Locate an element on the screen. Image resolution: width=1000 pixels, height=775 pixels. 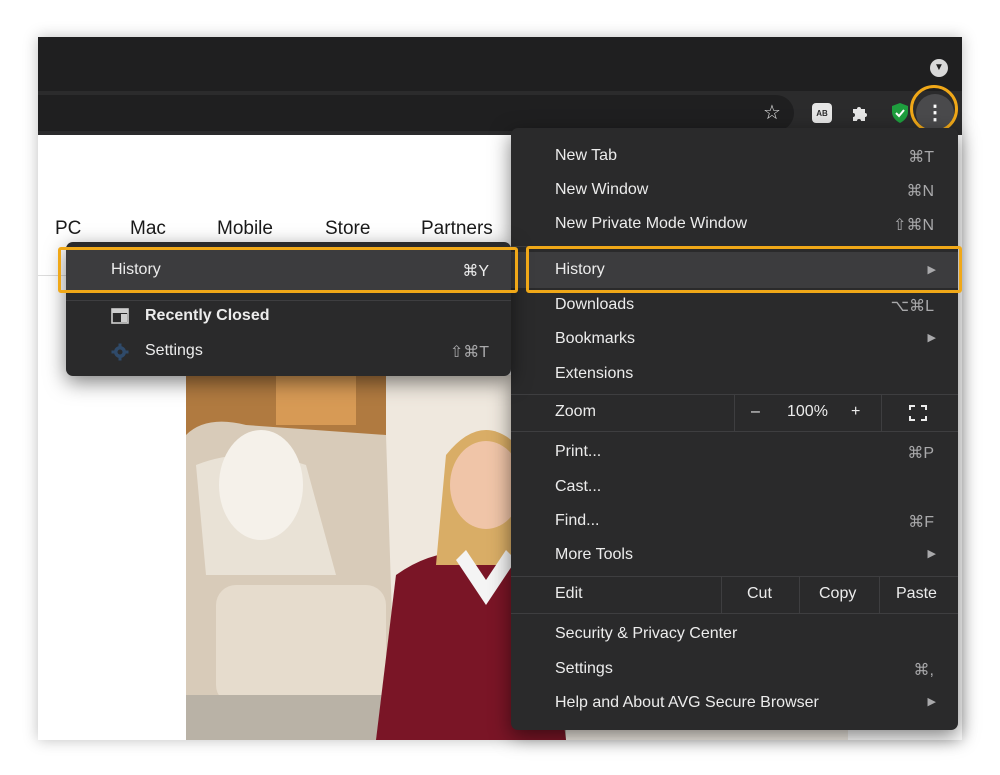
menu-label: Extensions is located at coordinates (594, 373).